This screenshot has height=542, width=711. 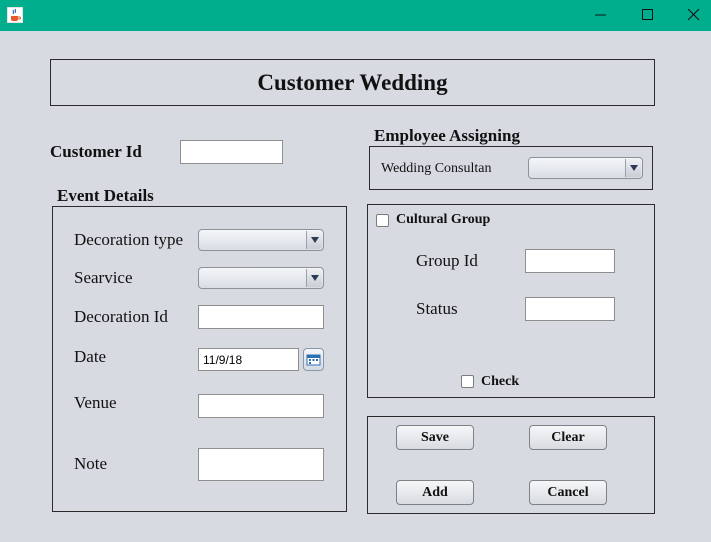 What do you see at coordinates (467, 381) in the screenshot?
I see `check-checkbox` at bounding box center [467, 381].